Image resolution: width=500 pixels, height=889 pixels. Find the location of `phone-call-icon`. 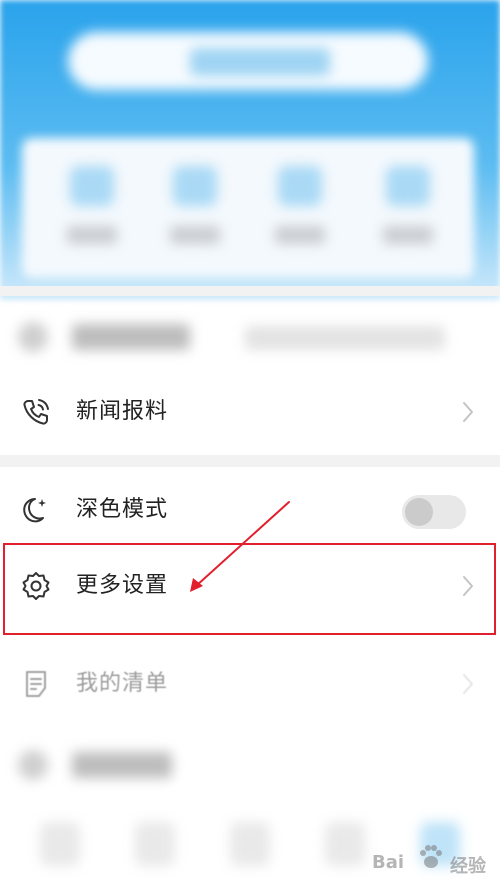

phone-call-icon is located at coordinates (36, 412).